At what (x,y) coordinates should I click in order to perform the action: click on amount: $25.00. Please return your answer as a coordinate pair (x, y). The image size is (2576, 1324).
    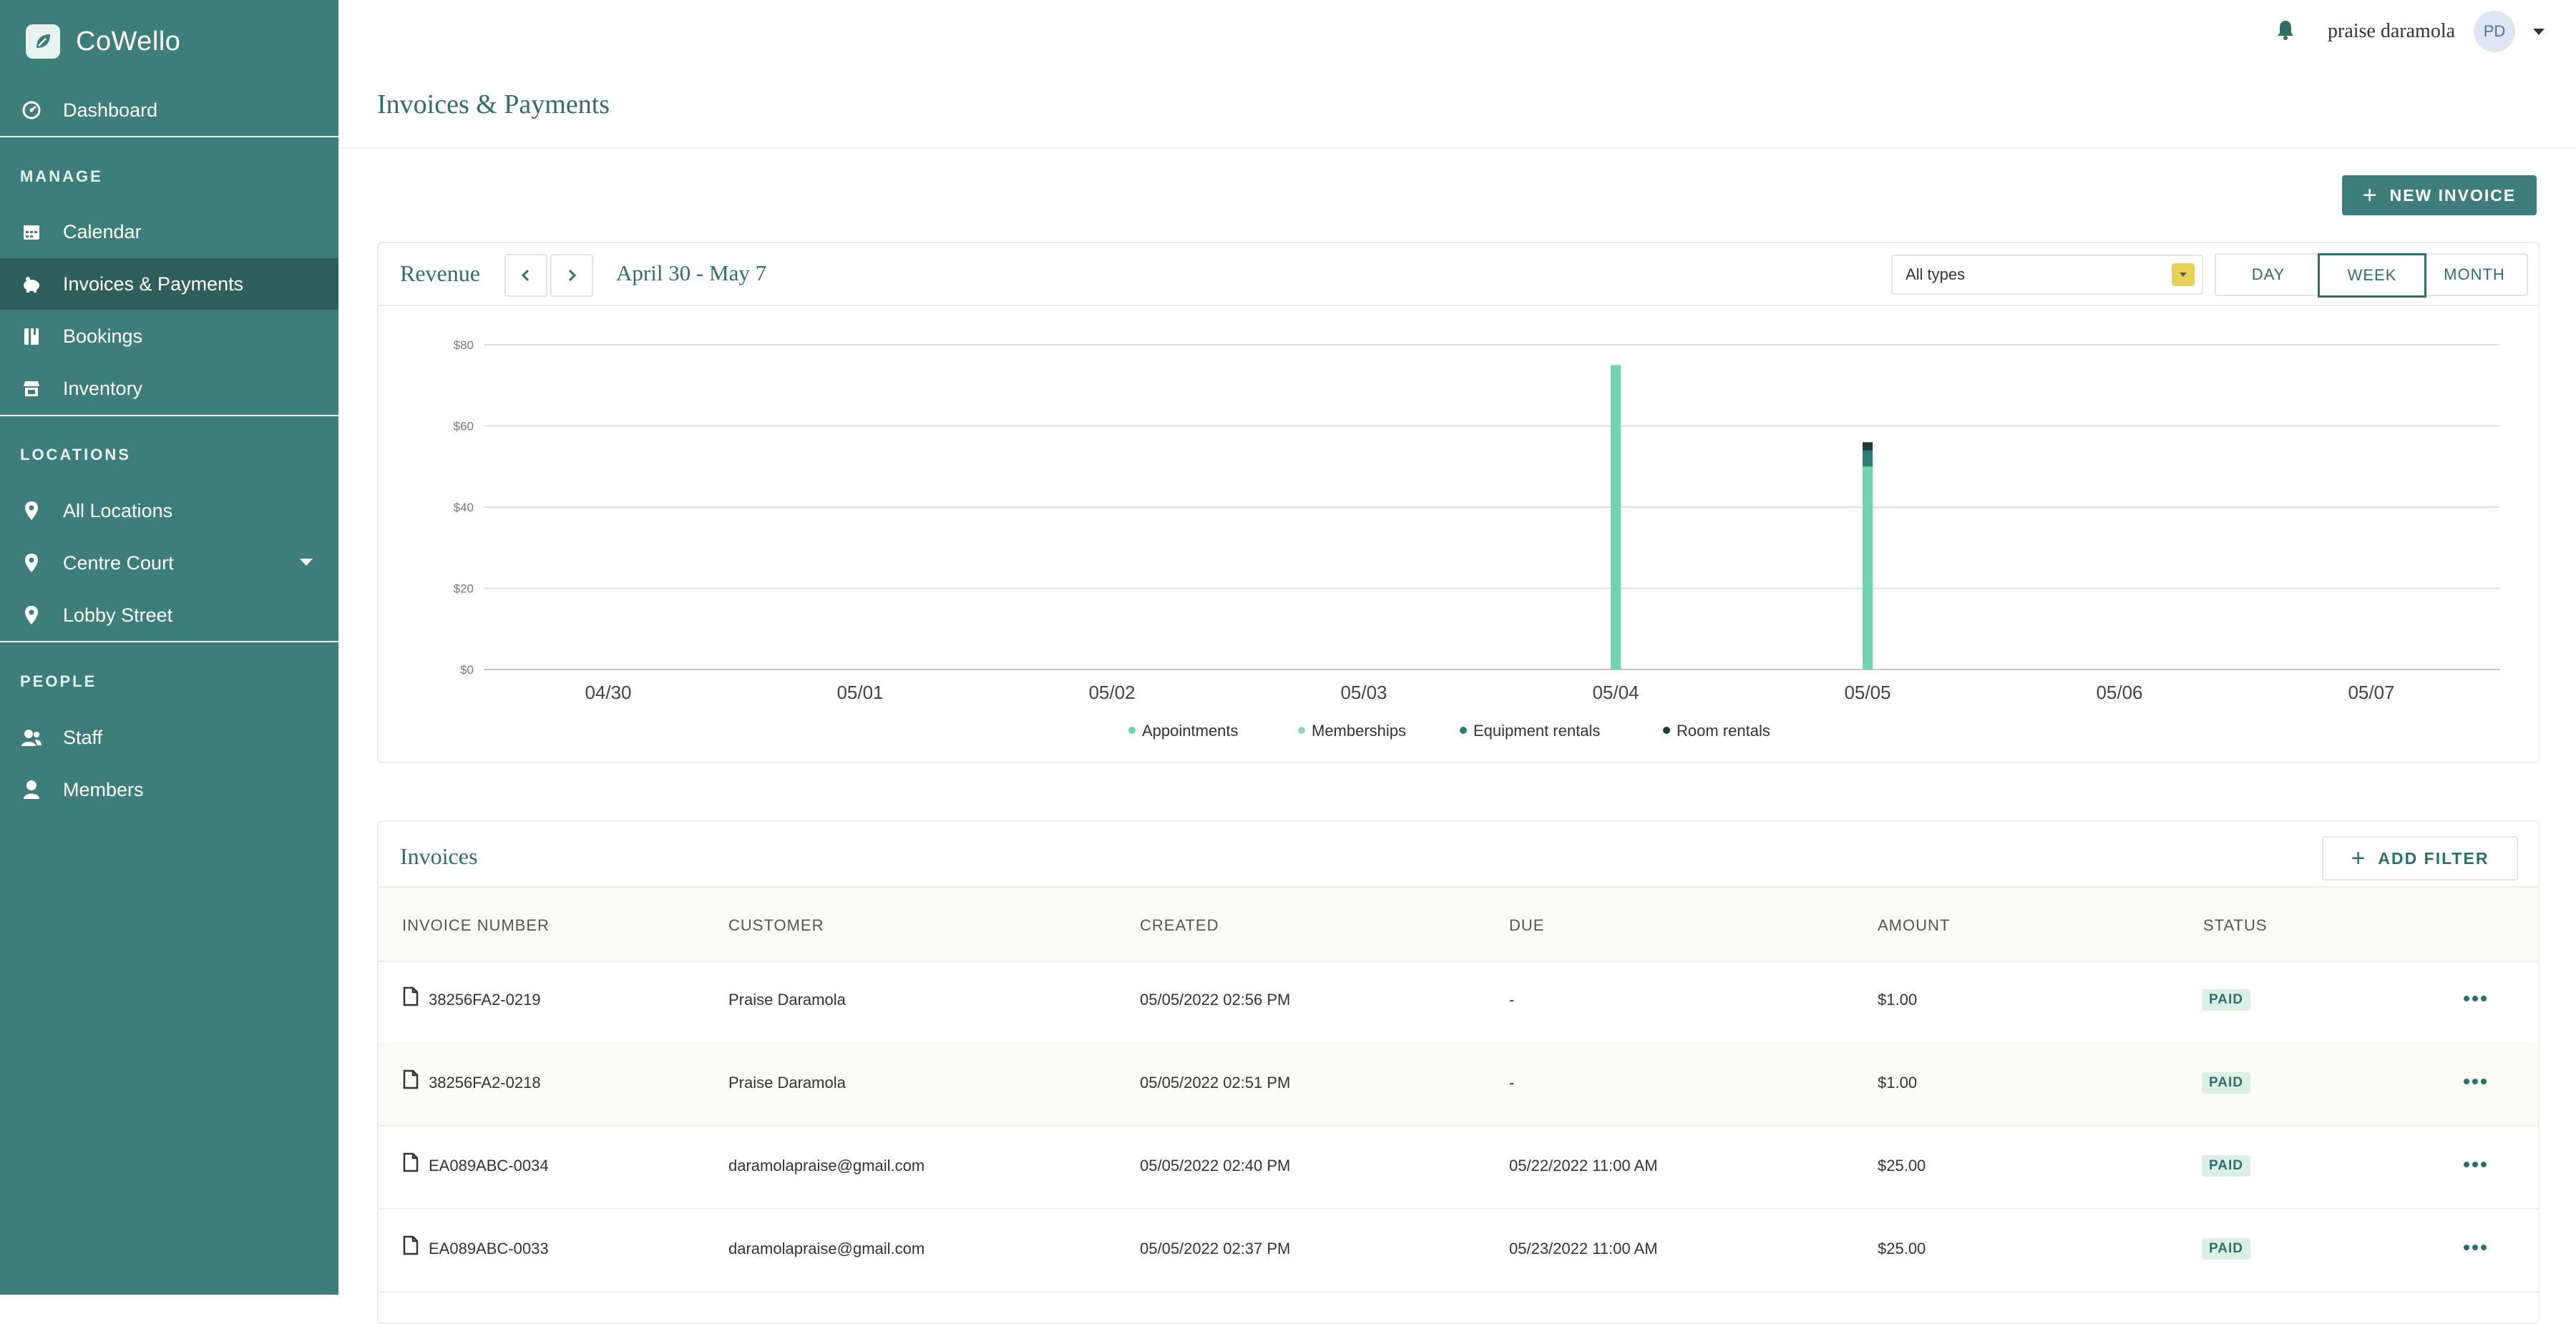
    Looking at the image, I should click on (1902, 1248).